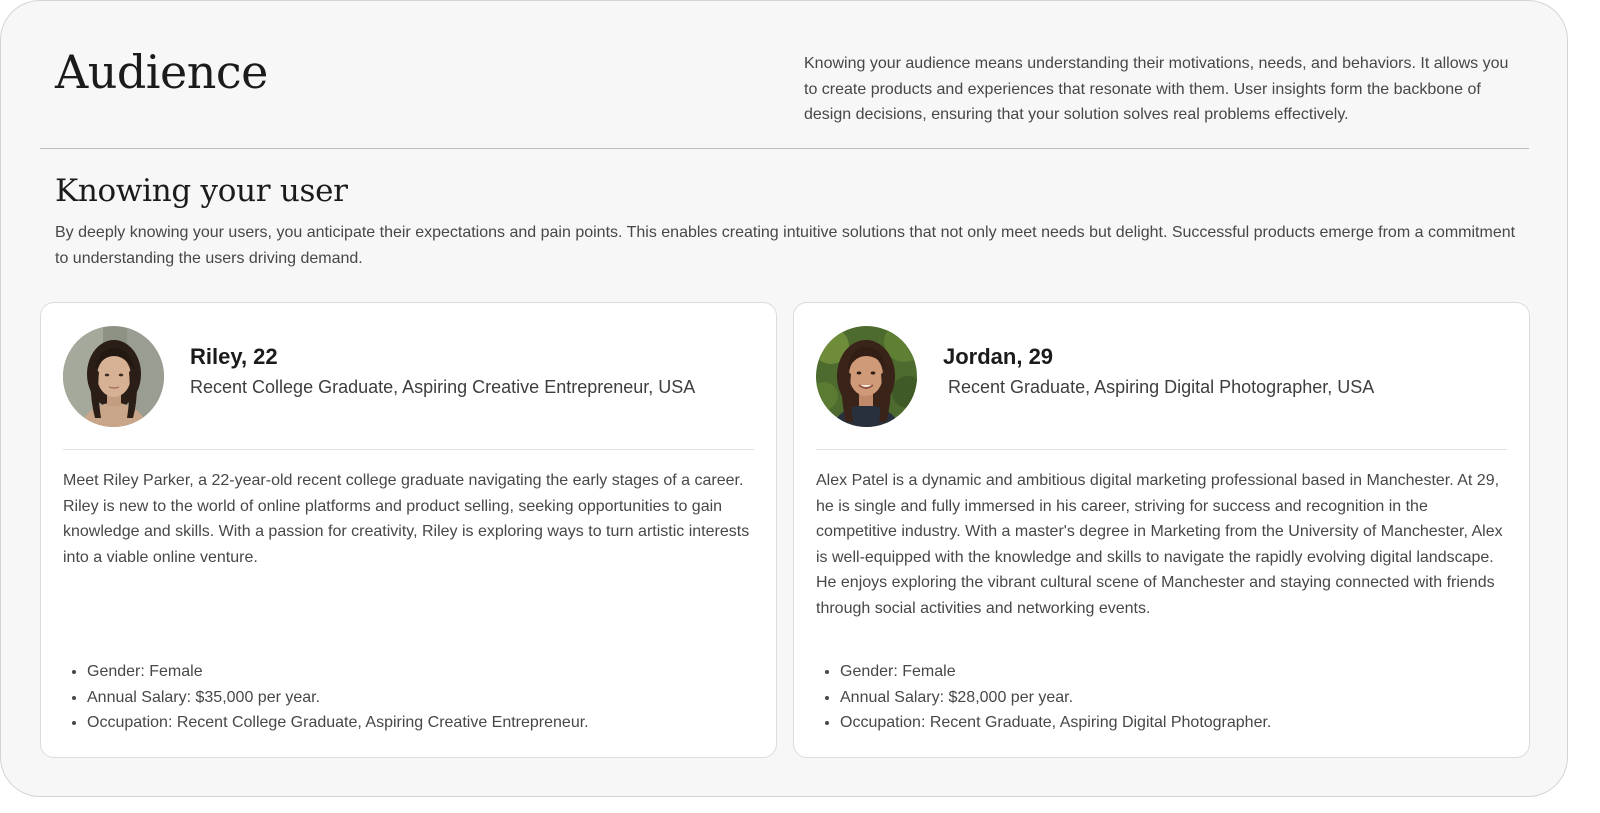 This screenshot has height=813, width=1600. I want to click on fact-salary: Annual Salary: $35,000 per year., so click(417, 698).